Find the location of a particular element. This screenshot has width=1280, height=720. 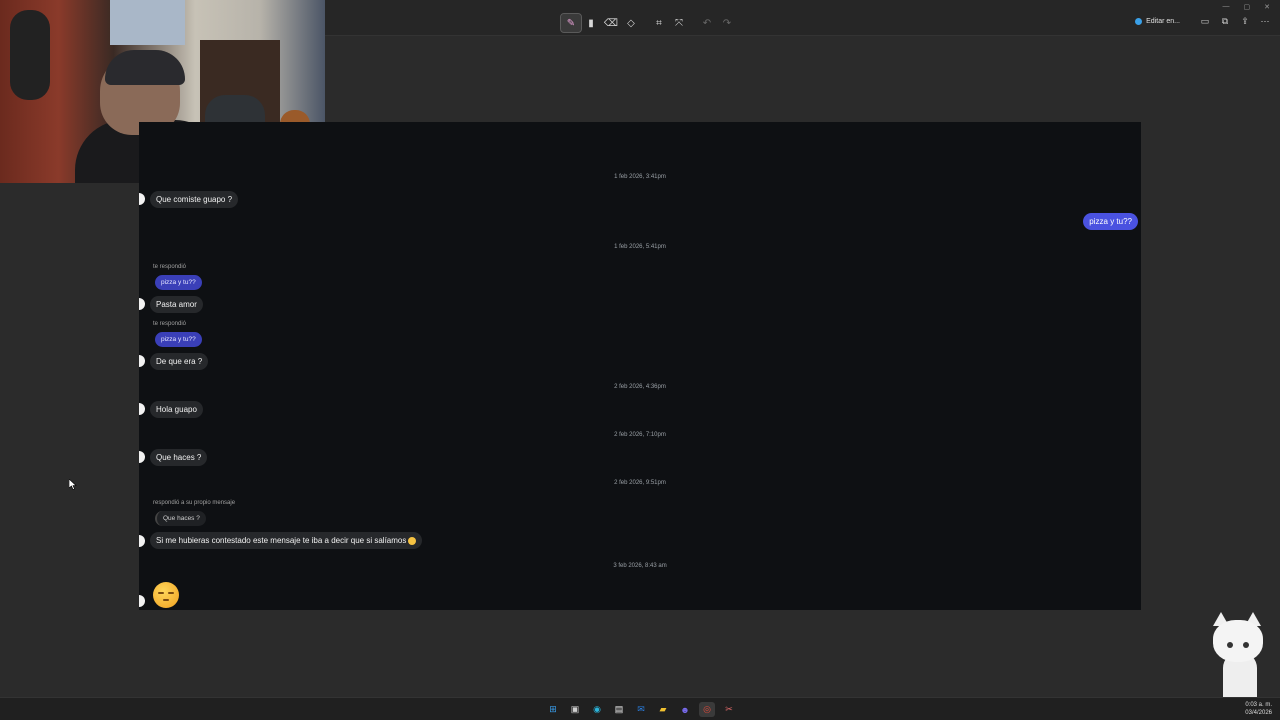

toolbar-actions: Editar en... ▭ ⧉ ⇪ ⋯ is located at coordinates (1201, 21).